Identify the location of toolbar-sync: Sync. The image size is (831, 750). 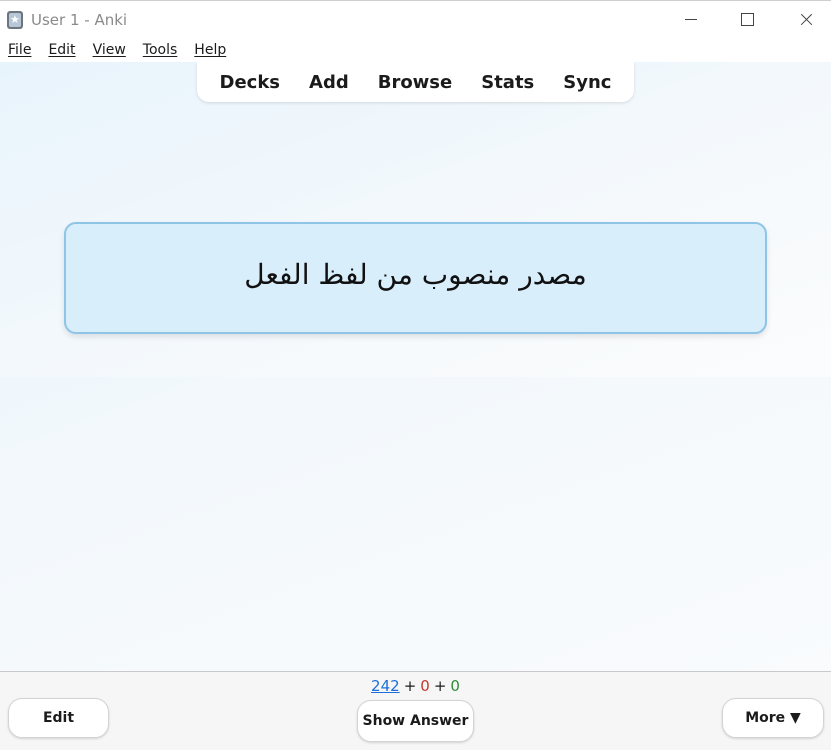
(587, 82).